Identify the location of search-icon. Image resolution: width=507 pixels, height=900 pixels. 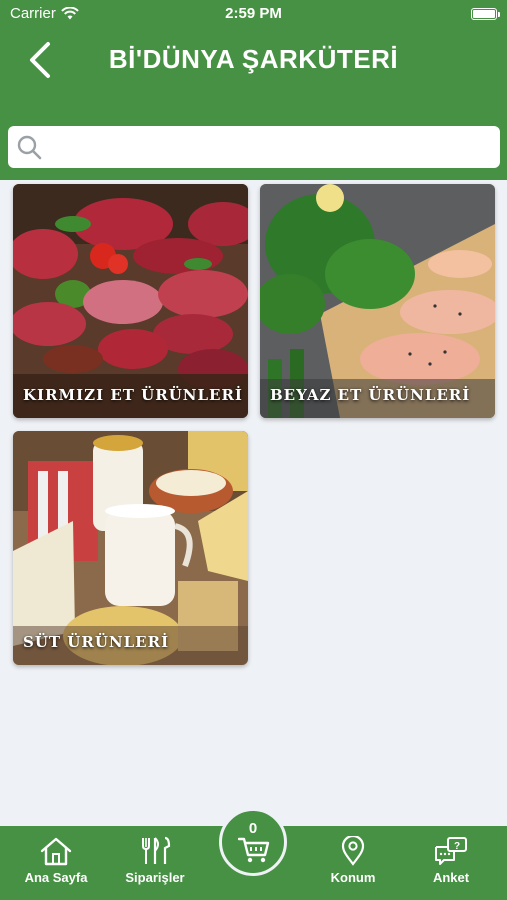
(29, 147).